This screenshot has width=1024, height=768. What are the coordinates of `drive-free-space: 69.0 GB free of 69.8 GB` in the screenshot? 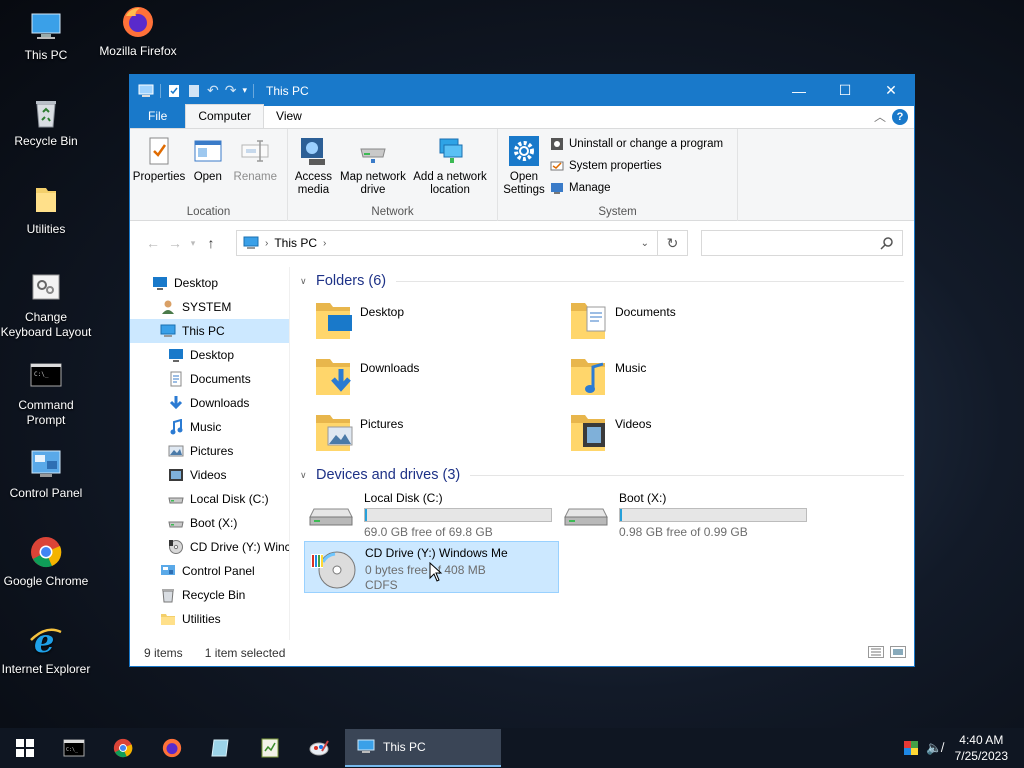 It's located at (428, 532).